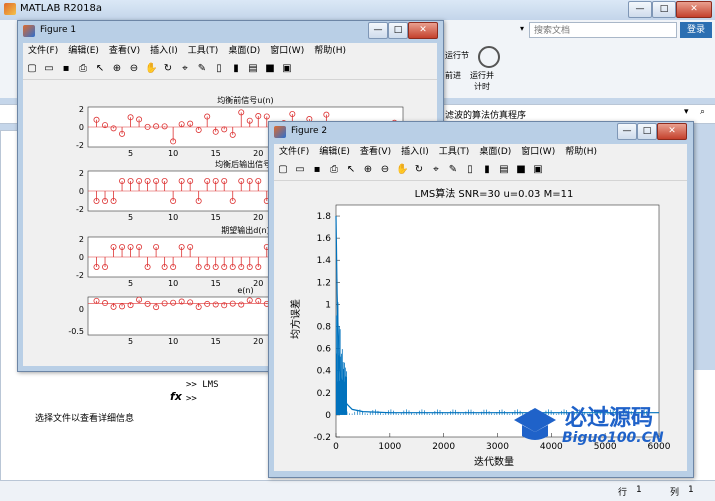  Describe the element at coordinates (480, 170) in the screenshot. I see `figure2-toolbar: ▢ ▭ ▪ ⎙ ↖ ⊕ ⊖ ✋ ↻ ⌖ ✎ ▯ ▮ ▤ ■ ▣` at that location.